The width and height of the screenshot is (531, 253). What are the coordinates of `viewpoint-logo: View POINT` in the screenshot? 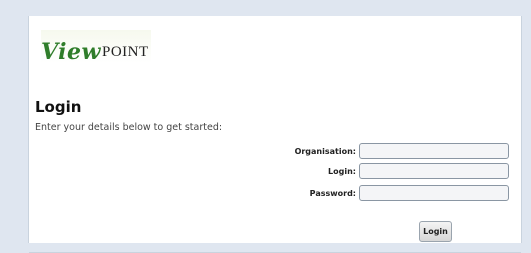 It's located at (96, 52).